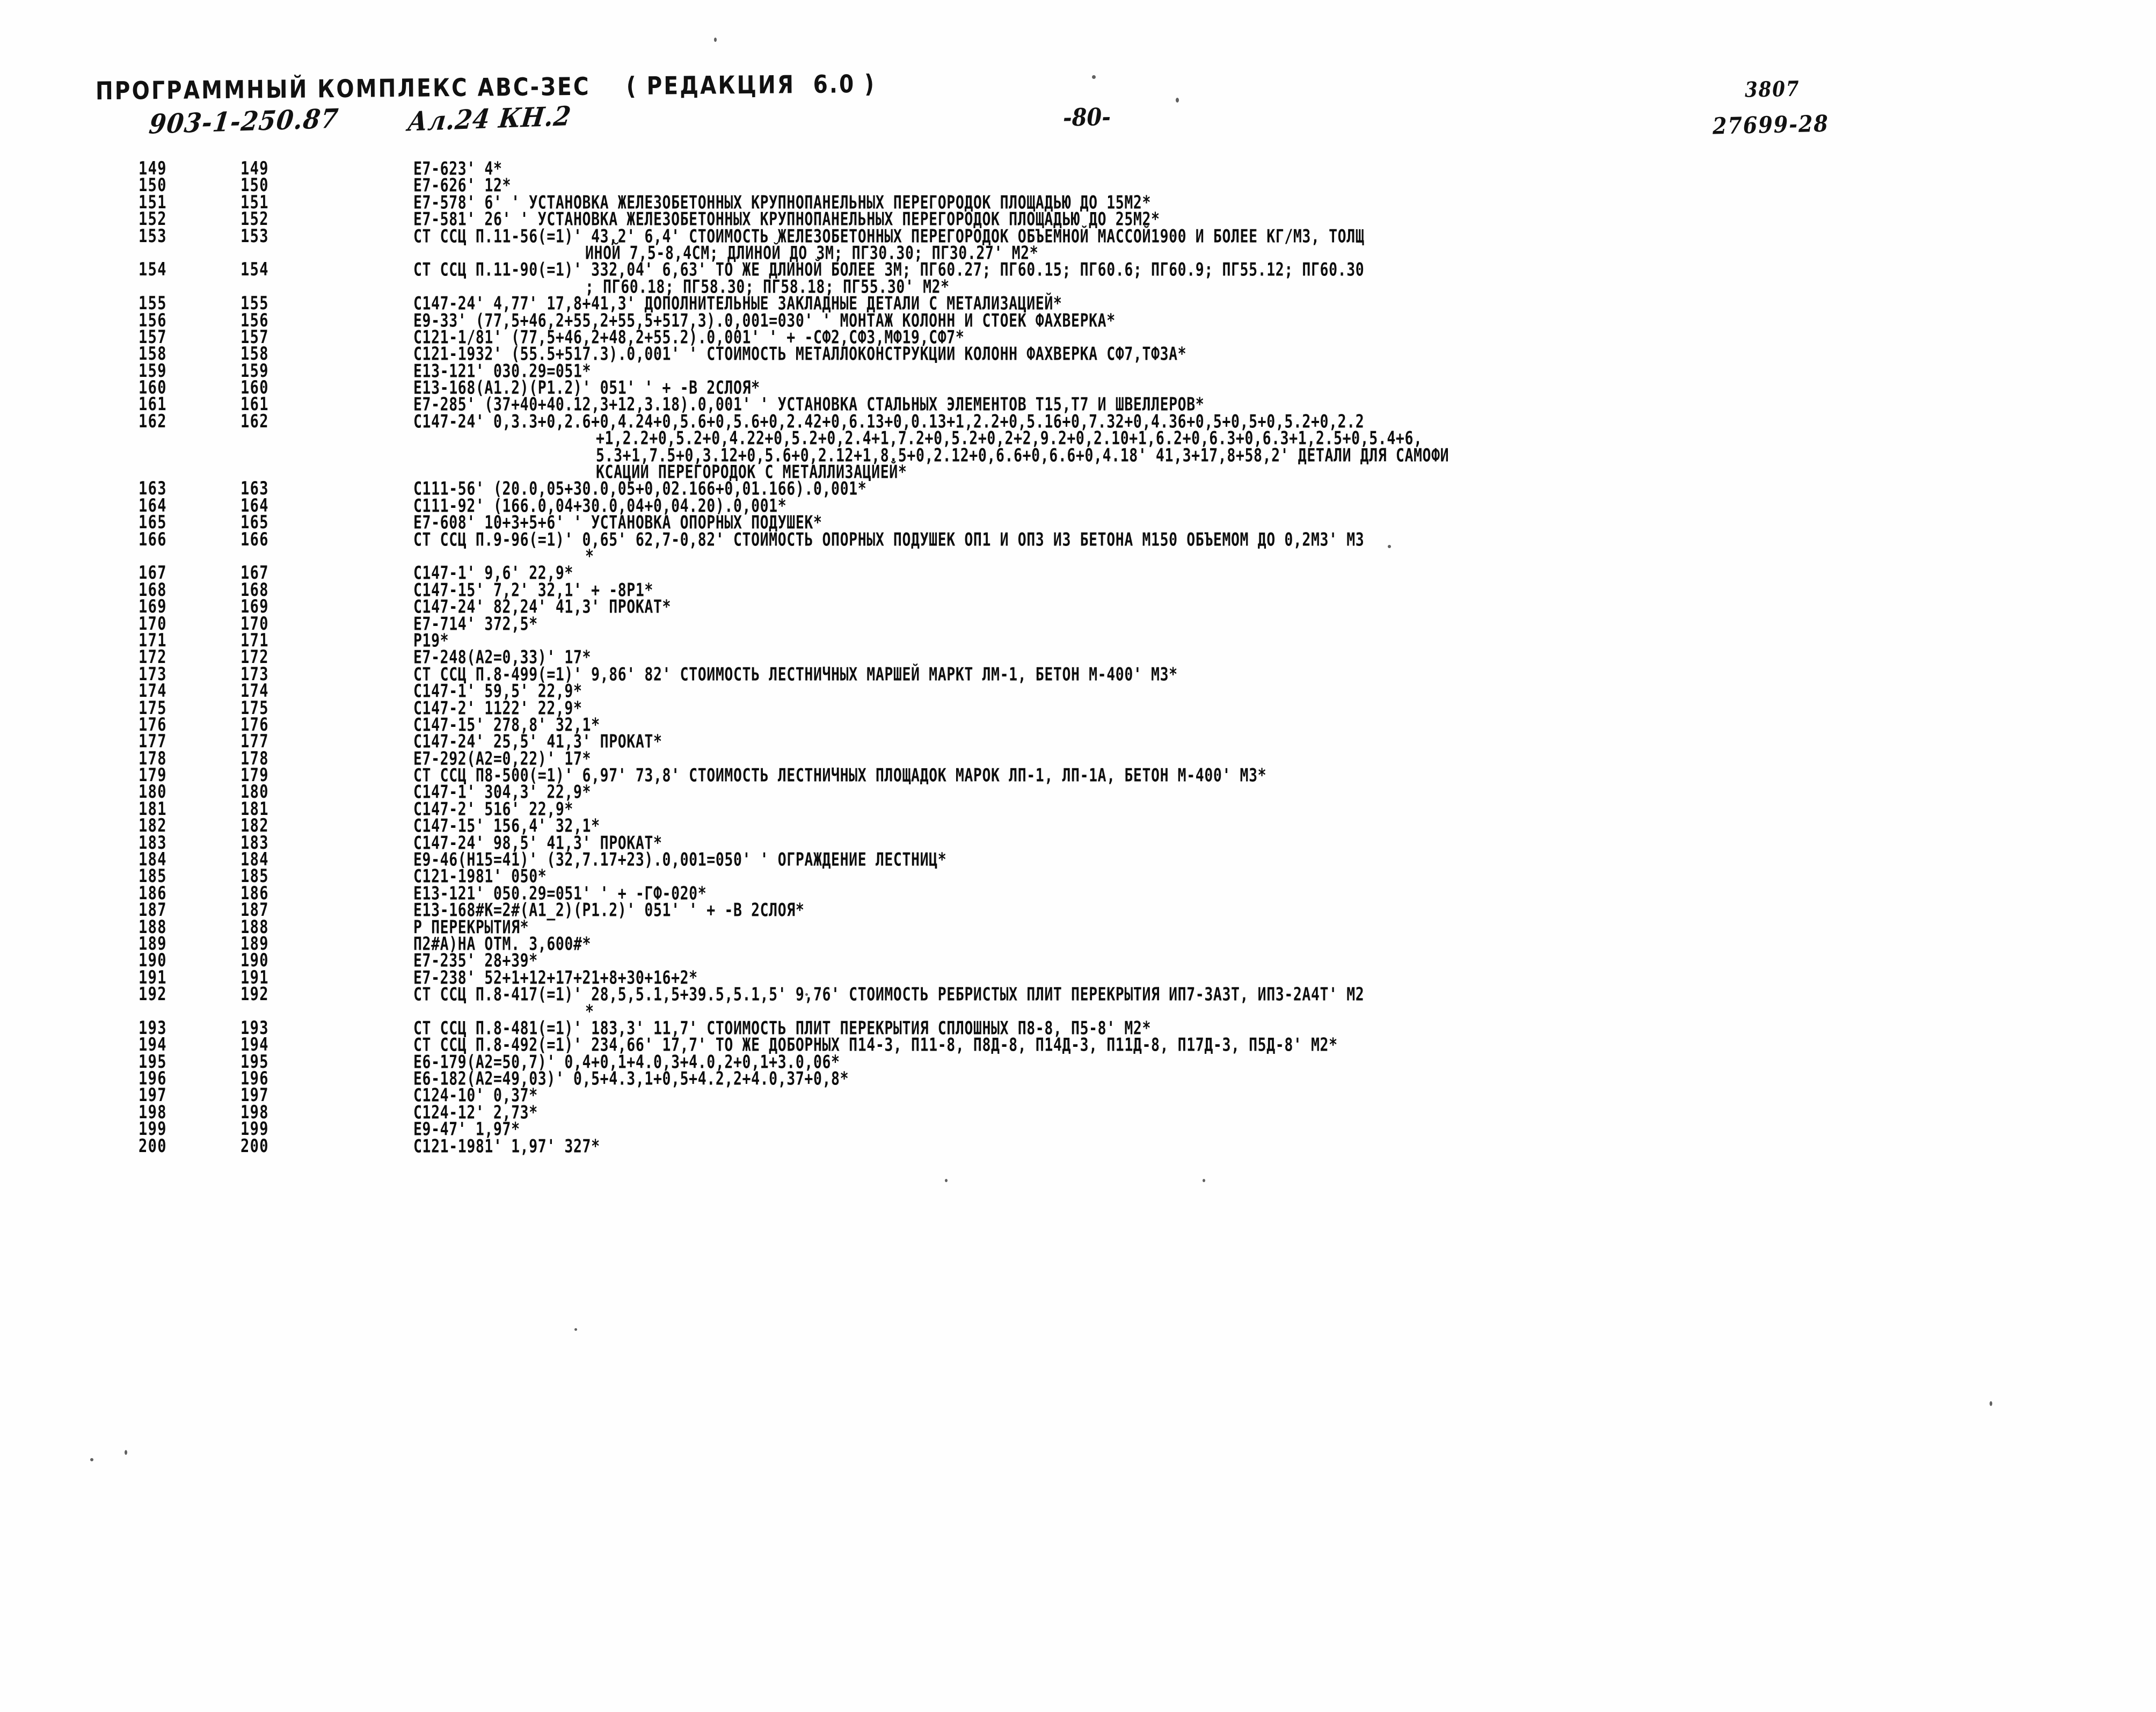 The image size is (2156, 1712). I want to click on listing-row: 200 200 C121-1981' 1,97' 327*, so click(1078, 1146).